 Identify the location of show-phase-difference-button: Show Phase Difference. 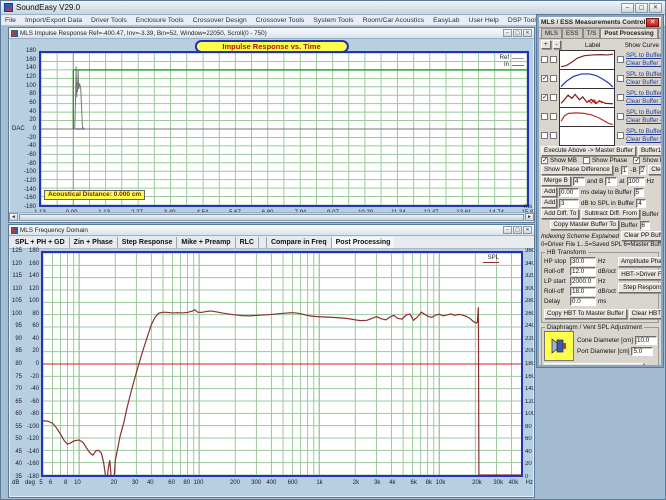
(577, 170).